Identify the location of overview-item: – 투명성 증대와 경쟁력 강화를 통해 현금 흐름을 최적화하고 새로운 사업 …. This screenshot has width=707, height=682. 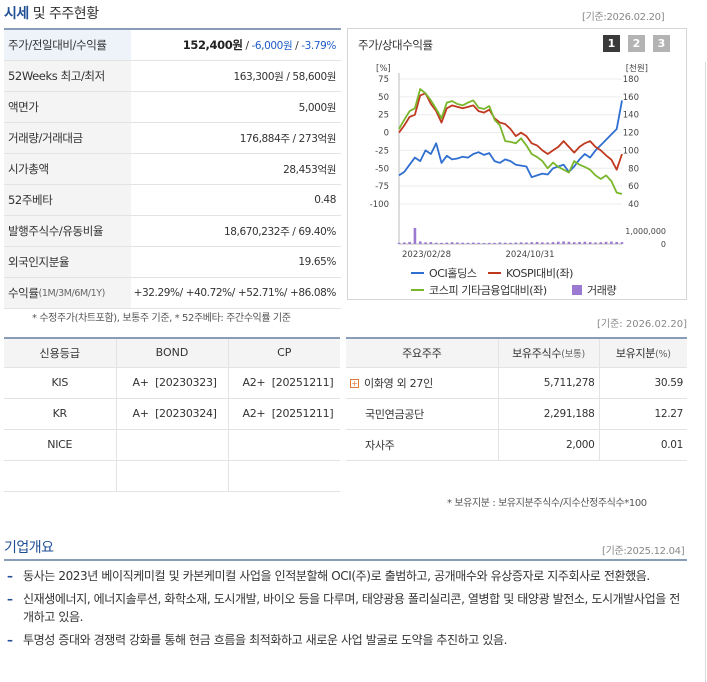
(257, 640).